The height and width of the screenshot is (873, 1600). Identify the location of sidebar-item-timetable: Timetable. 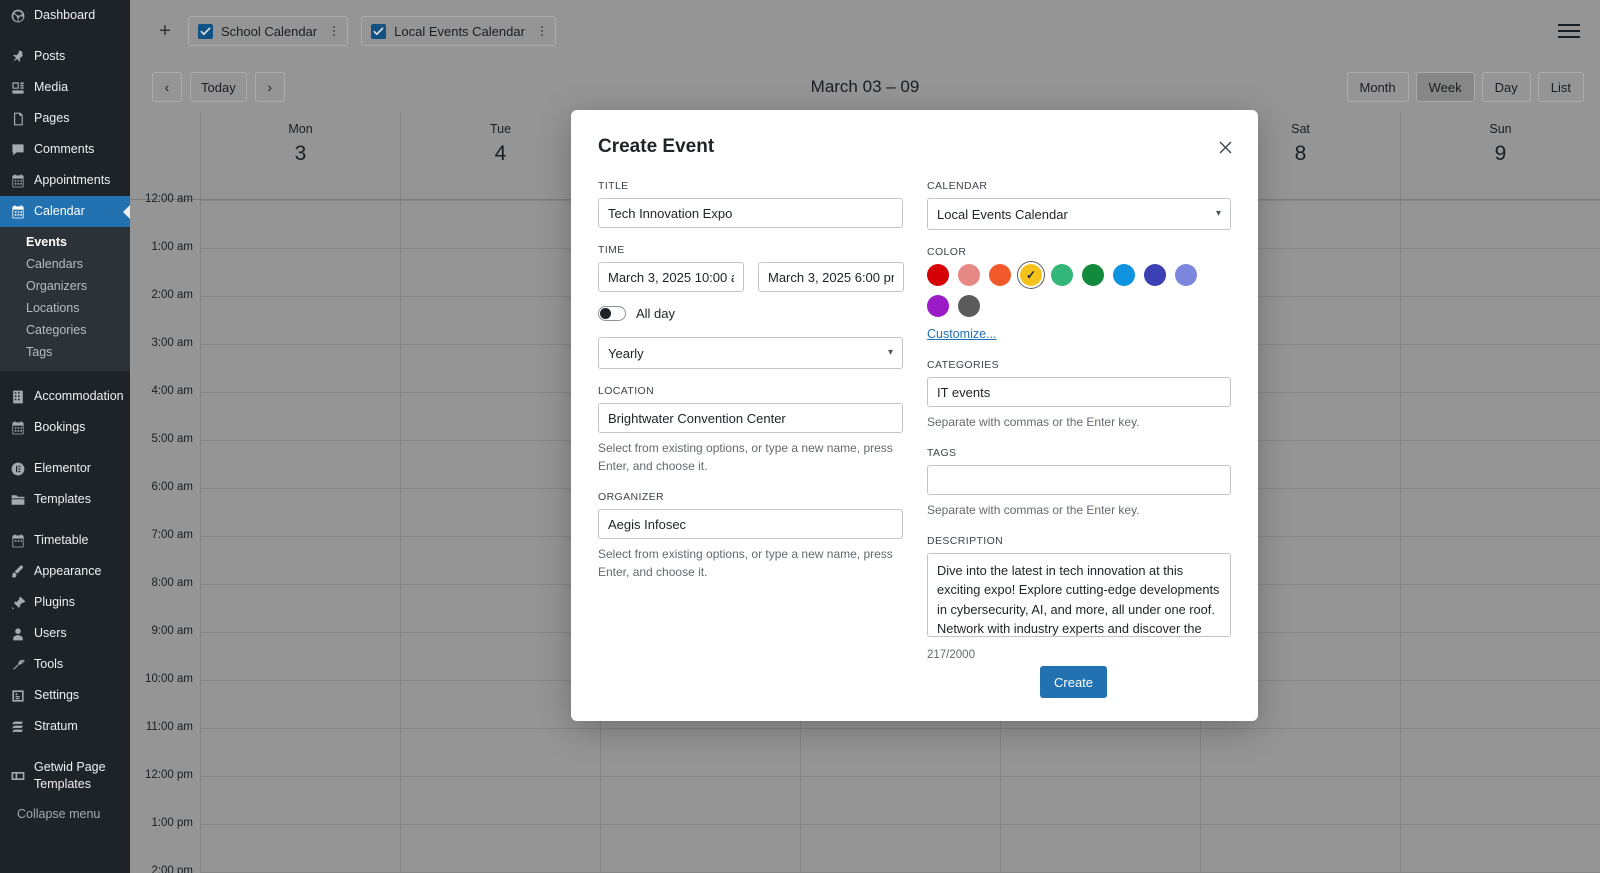
(65, 540).